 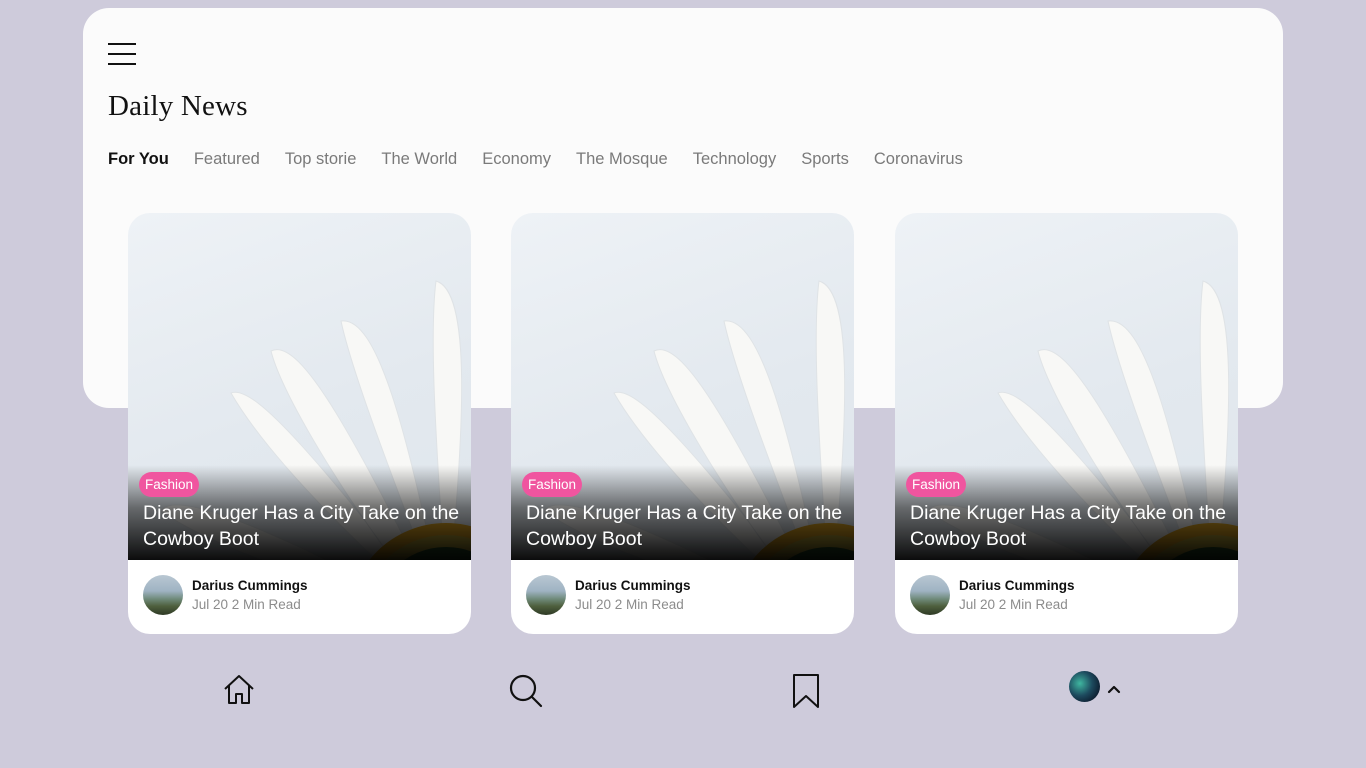 What do you see at coordinates (419, 159) in the screenshot?
I see `tab-the-world: The World` at bounding box center [419, 159].